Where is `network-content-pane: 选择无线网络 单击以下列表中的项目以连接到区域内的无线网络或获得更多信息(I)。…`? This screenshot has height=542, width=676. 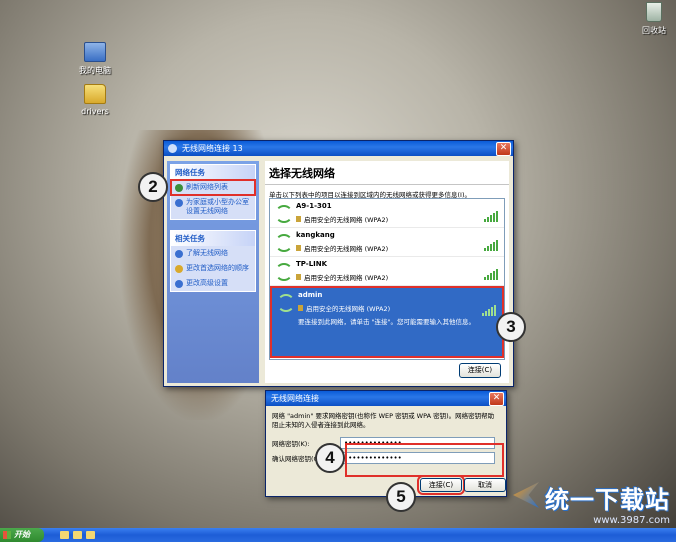
network-content-pane: 选择无线网络 单击以下列表中的项目以连接到区域内的无线网络或获得更多信息(I)。… is located at coordinates (387, 272).